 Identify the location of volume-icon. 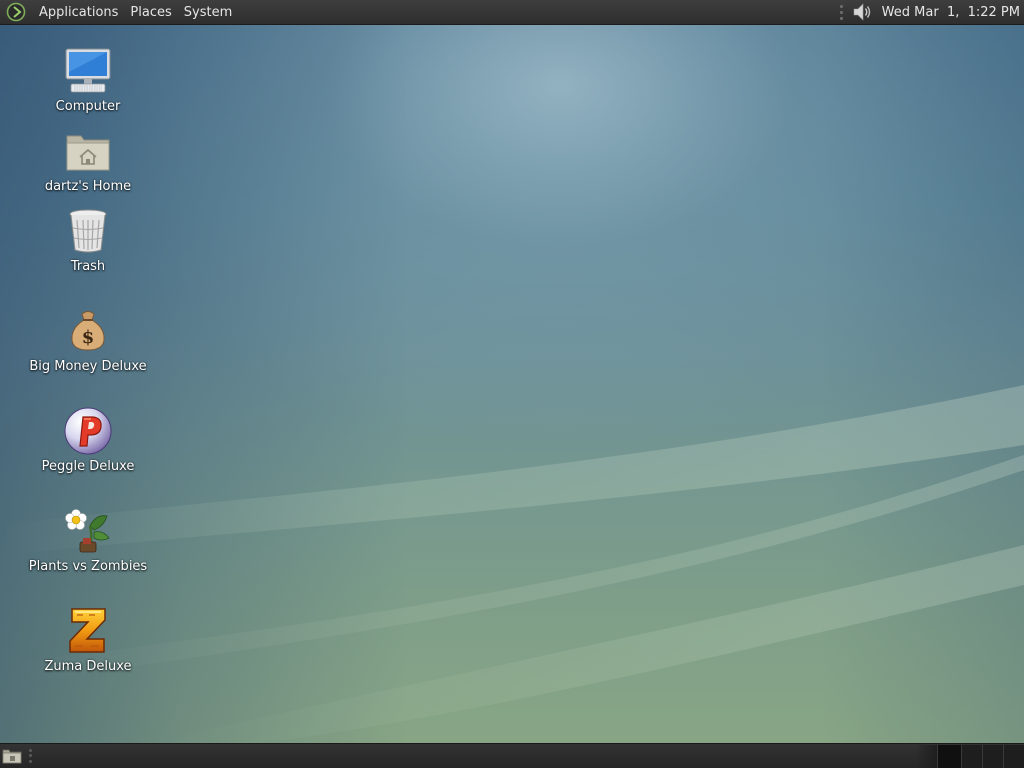
(862, 12).